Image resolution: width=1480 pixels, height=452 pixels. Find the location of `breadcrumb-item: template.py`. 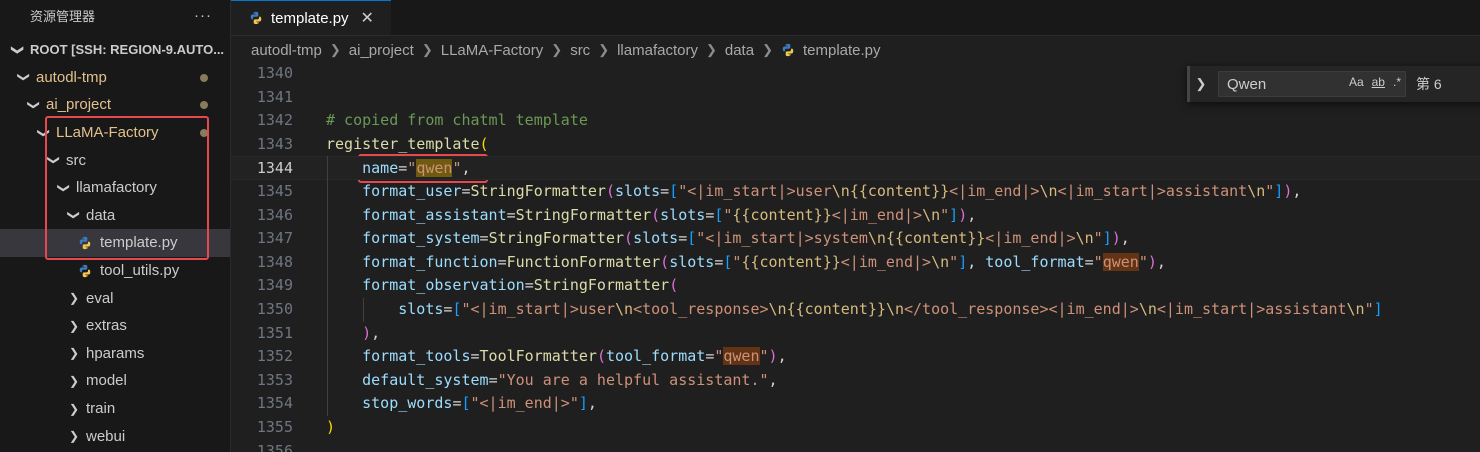

breadcrumb-item: template.py is located at coordinates (842, 50).